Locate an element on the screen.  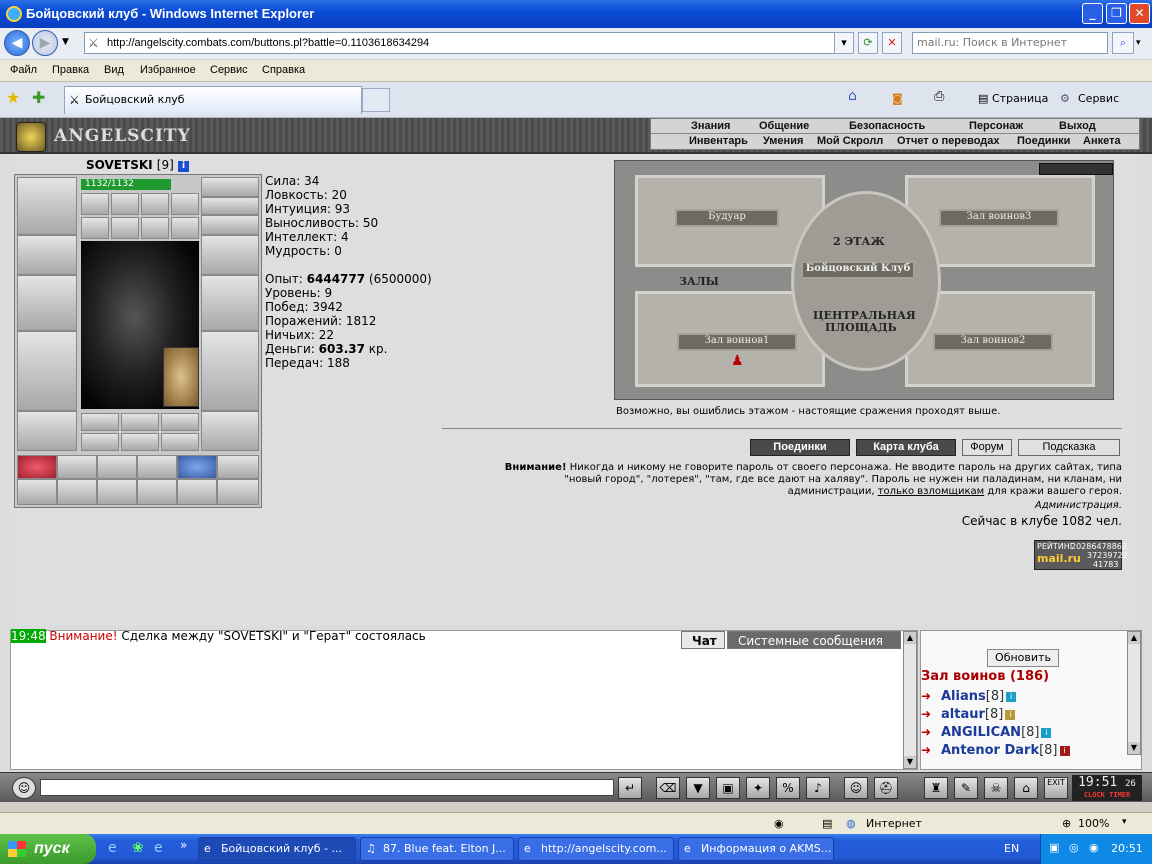
hint-button: Подсказка is located at coordinates (1069, 447).